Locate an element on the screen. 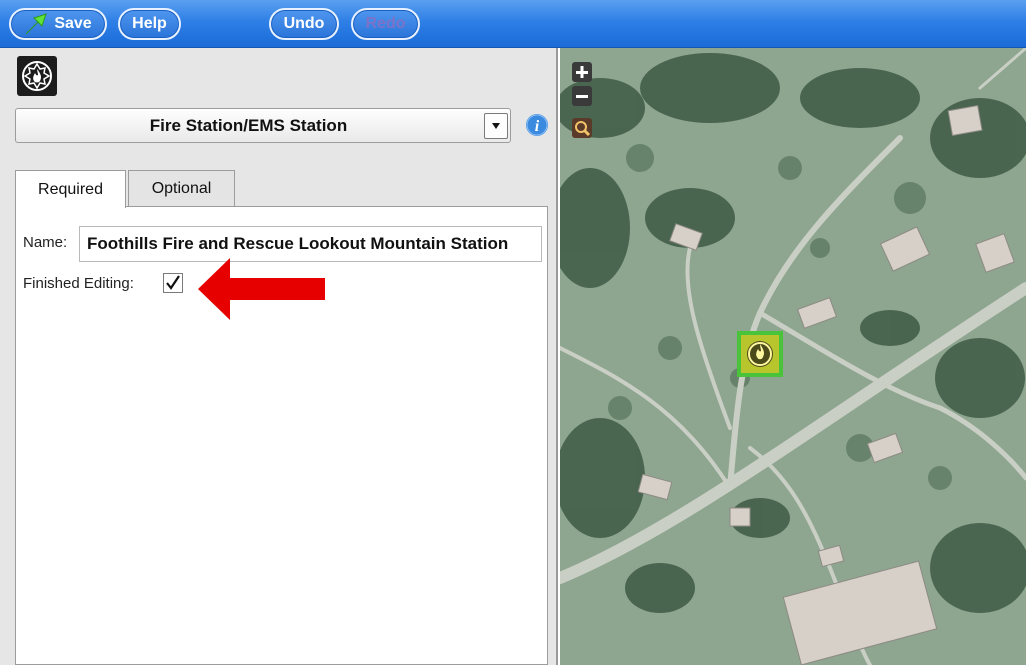  feature-type-dropdown: Fire Station/EMS Station is located at coordinates (263, 125).